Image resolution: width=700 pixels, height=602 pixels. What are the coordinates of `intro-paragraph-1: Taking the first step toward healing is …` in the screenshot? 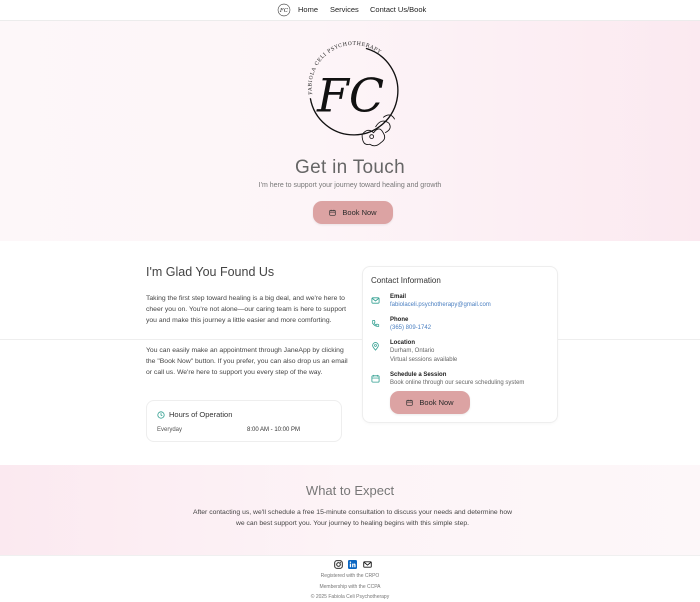 It's located at (246, 309).